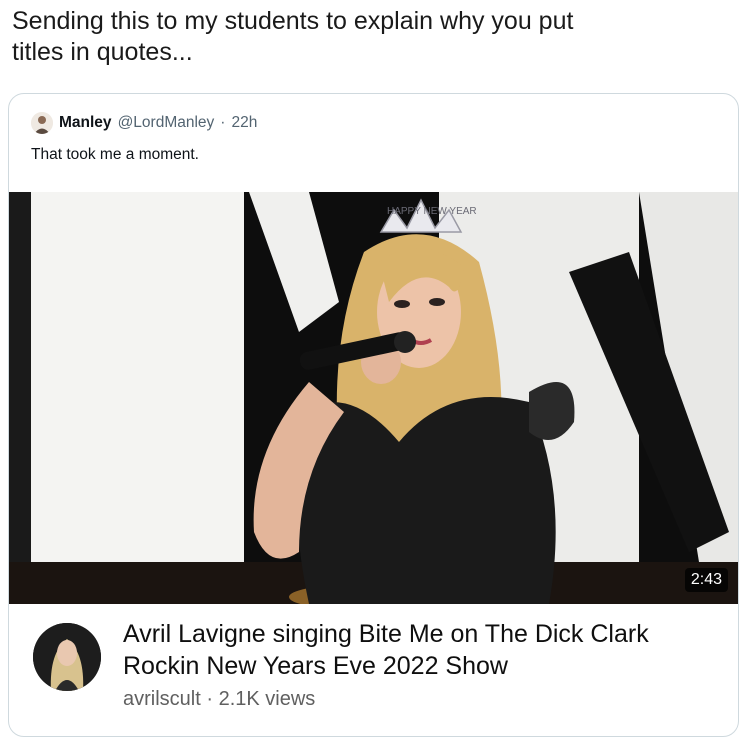 This screenshot has height=742, width=749. Describe the element at coordinates (115, 154) in the screenshot. I see `quoted-tweet-text: That took me a moment.` at that location.